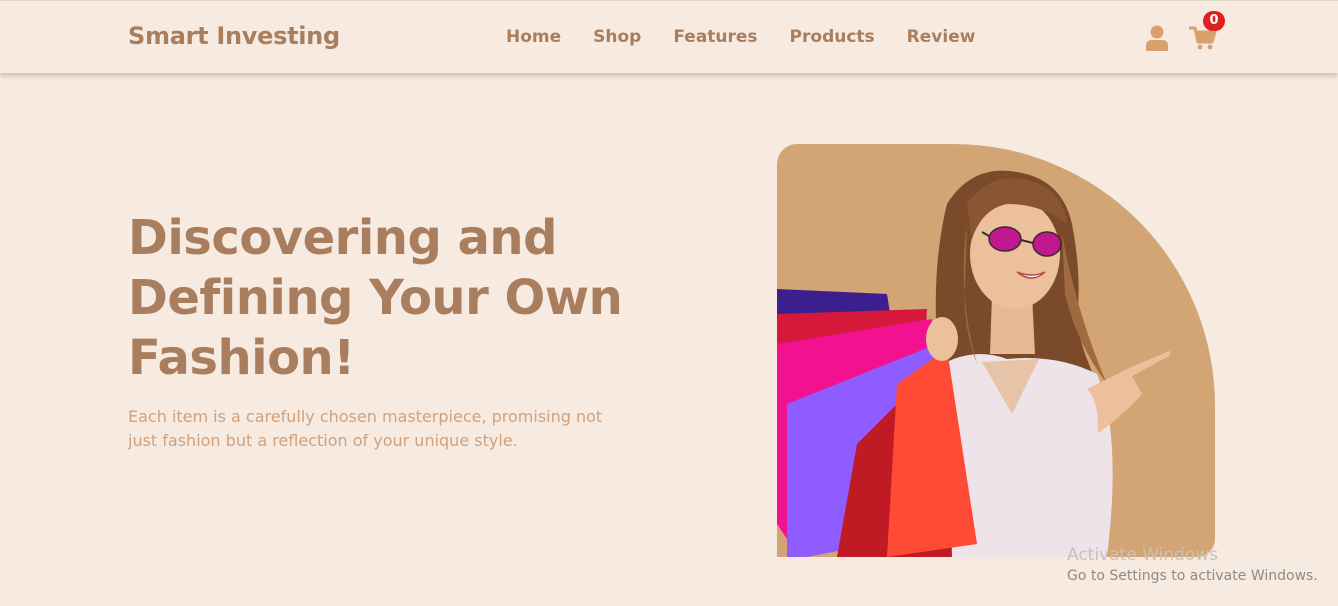 The width and height of the screenshot is (1338, 606). I want to click on hero-title-line: Discovering and, so click(342, 238).